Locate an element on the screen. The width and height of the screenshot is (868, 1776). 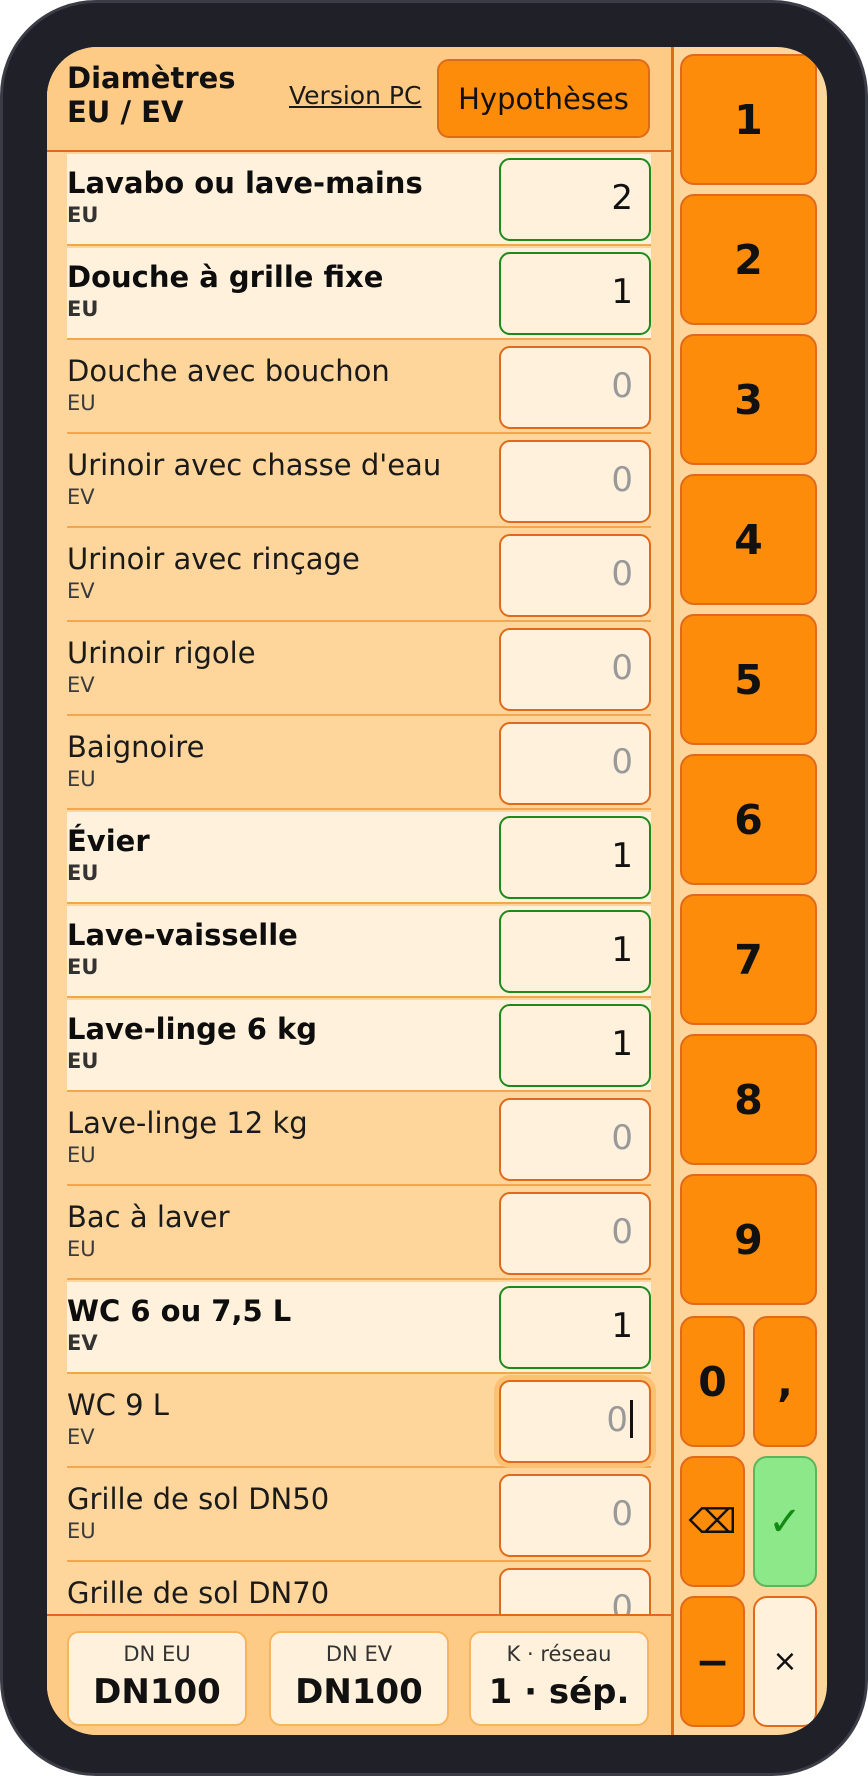
fixture-name: Lave-vaisselle is located at coordinates (182, 935).